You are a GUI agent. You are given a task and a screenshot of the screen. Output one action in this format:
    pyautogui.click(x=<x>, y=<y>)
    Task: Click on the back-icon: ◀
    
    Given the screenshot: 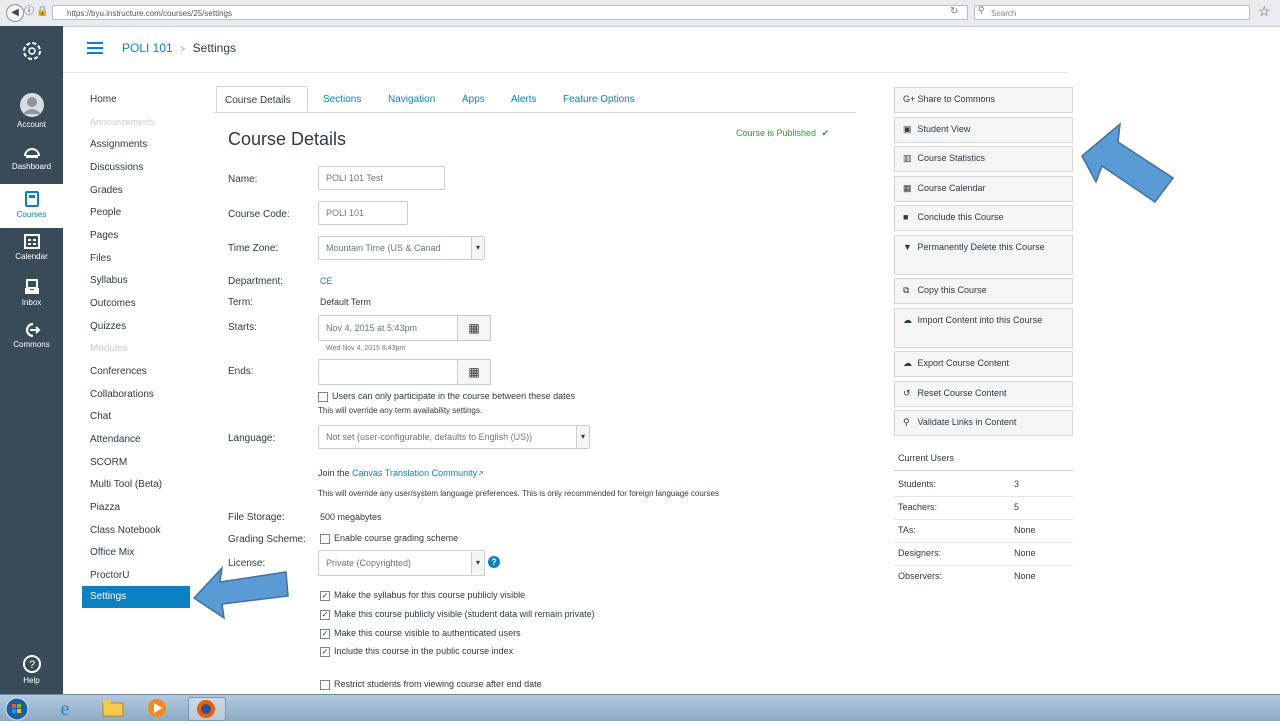 What is the action you would take?
    pyautogui.click(x=15, y=13)
    